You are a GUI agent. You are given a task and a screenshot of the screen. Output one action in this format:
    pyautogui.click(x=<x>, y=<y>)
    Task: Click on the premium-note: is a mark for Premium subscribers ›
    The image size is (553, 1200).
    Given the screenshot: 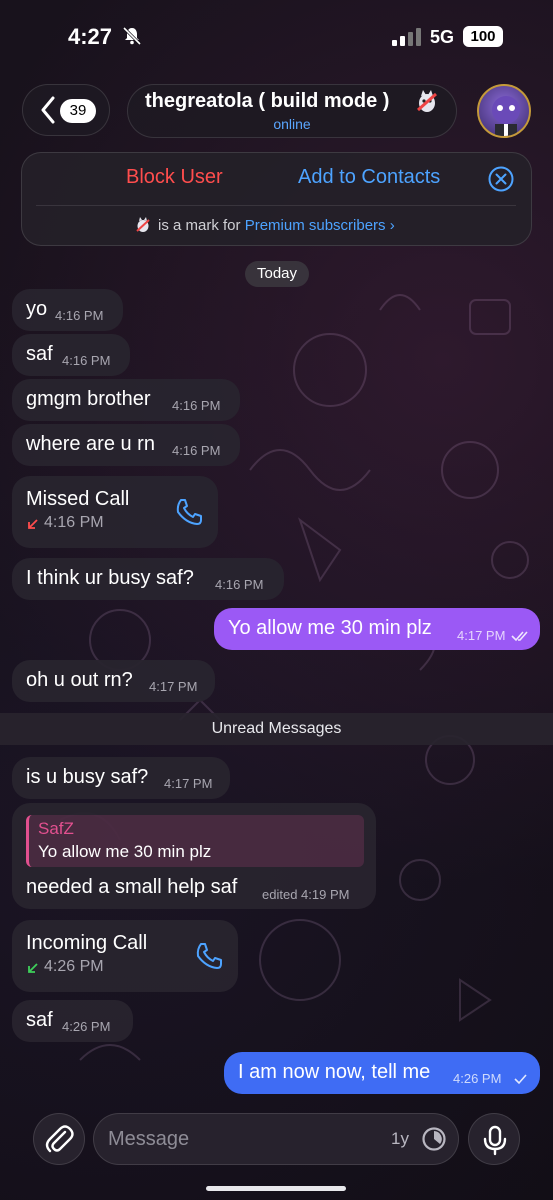 What is the action you would take?
    pyautogui.click(x=276, y=225)
    